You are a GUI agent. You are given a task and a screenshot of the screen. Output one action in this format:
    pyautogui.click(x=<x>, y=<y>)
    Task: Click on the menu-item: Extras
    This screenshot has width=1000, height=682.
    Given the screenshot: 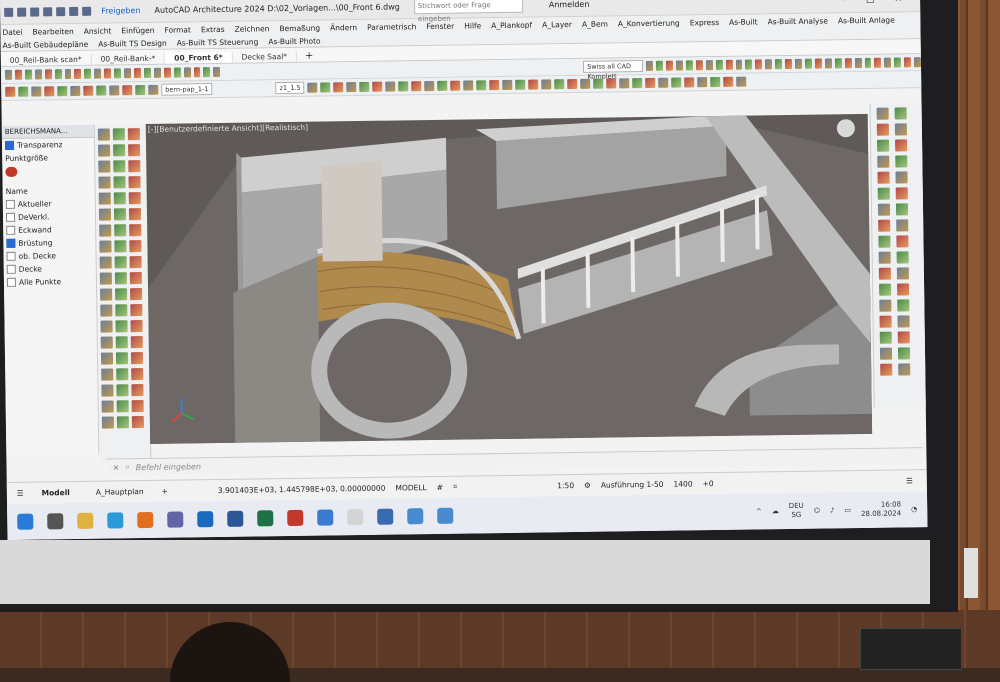 What is the action you would take?
    pyautogui.click(x=213, y=28)
    